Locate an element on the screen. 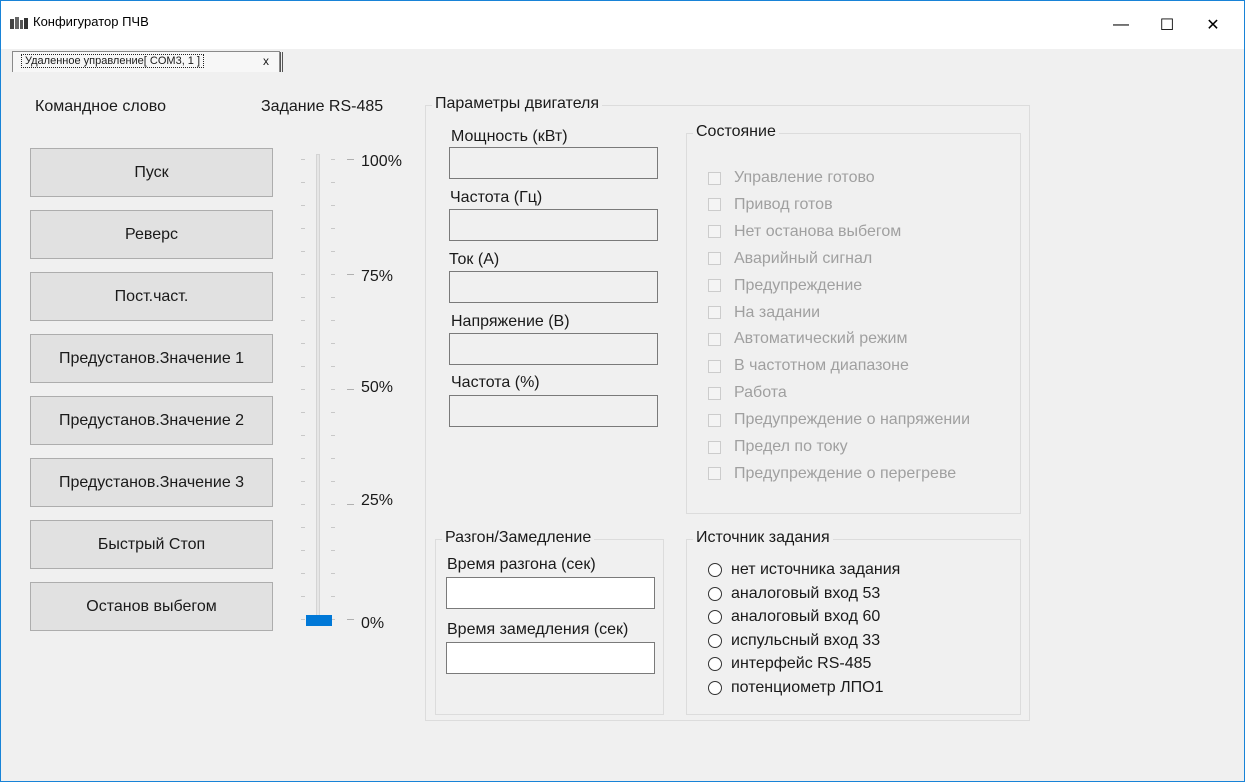  status-checkbox-label: На задании is located at coordinates (777, 312).